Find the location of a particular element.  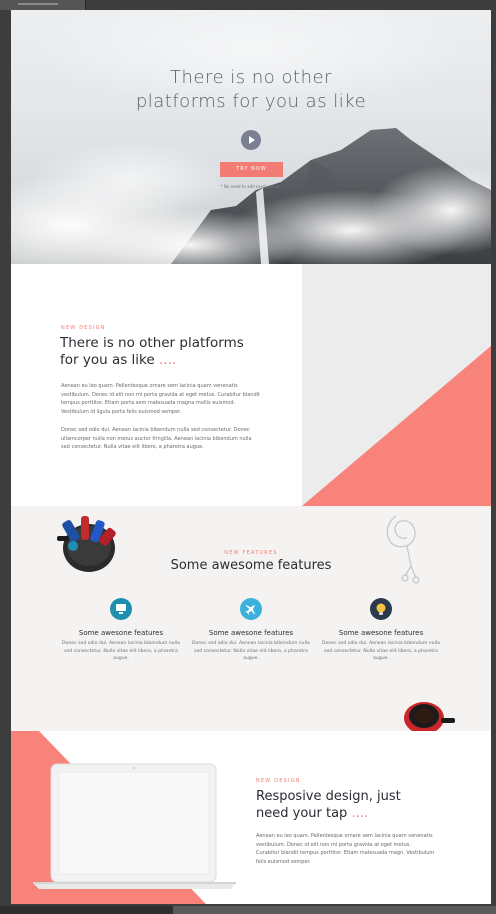

features-eyebrow: NEW FEATURES is located at coordinates (251, 553).